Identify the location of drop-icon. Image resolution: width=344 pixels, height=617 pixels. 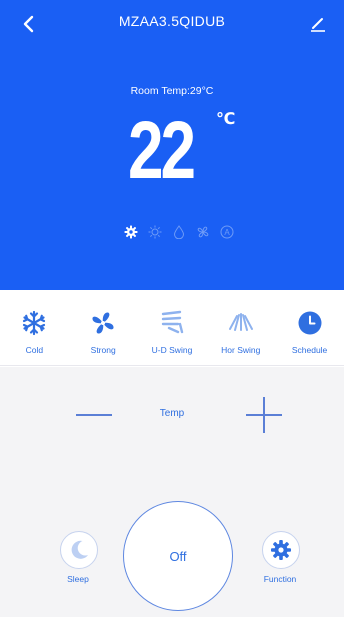
(179, 232).